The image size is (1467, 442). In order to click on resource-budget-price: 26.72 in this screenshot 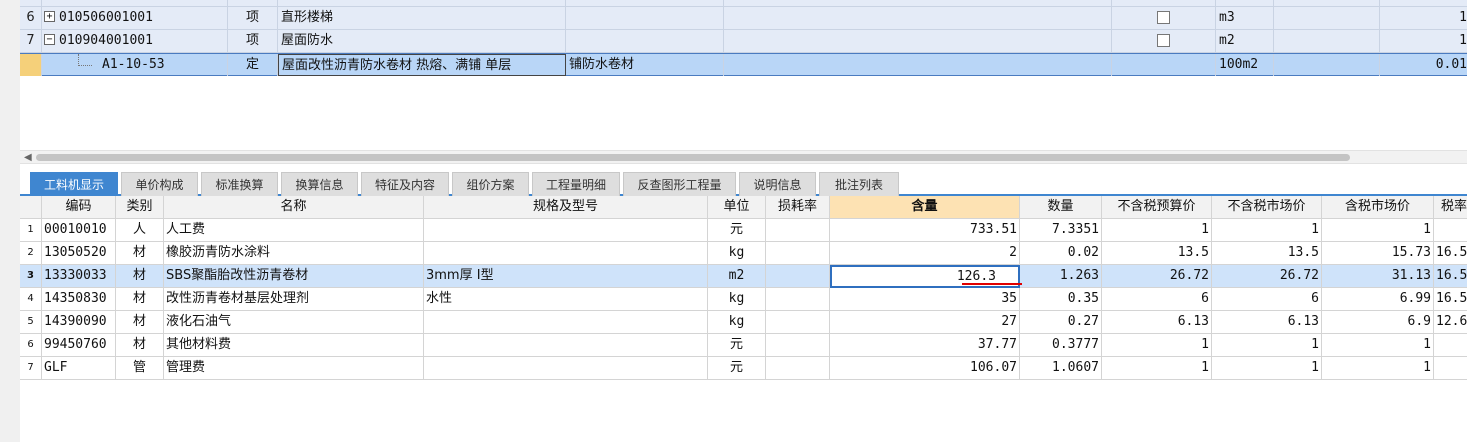, I will do `click(1157, 276)`.